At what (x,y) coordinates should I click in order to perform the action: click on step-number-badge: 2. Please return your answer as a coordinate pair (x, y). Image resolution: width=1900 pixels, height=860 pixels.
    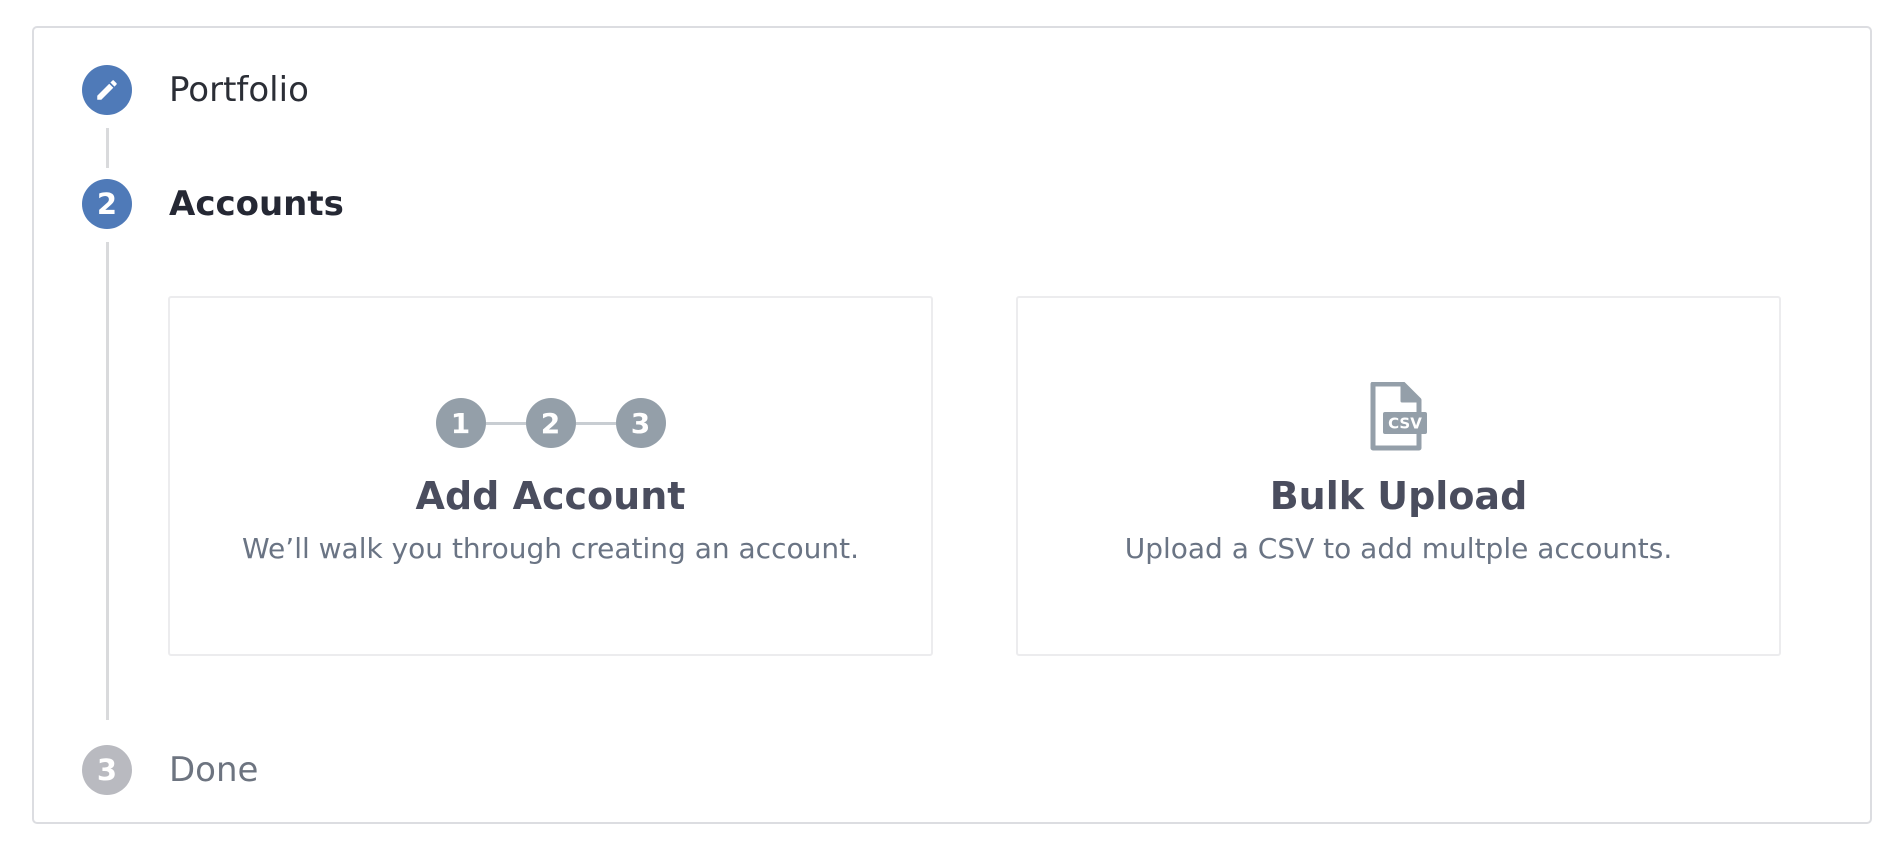
    Looking at the image, I should click on (107, 204).